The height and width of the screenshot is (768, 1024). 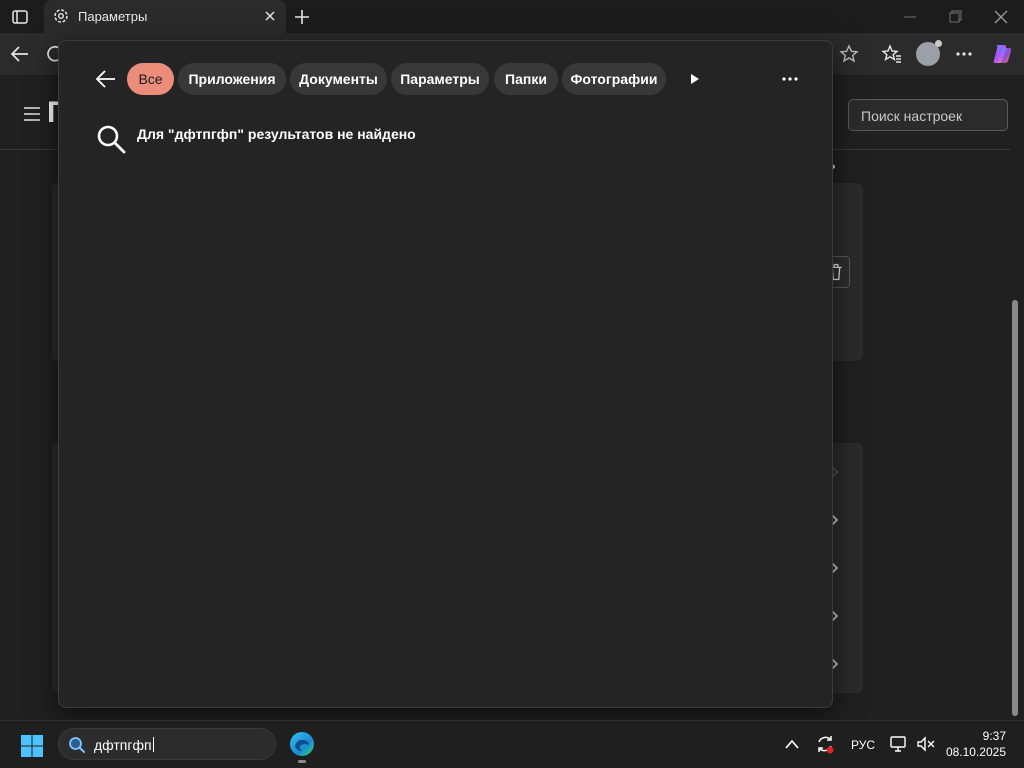 What do you see at coordinates (302, 761) in the screenshot?
I see `running-indicator` at bounding box center [302, 761].